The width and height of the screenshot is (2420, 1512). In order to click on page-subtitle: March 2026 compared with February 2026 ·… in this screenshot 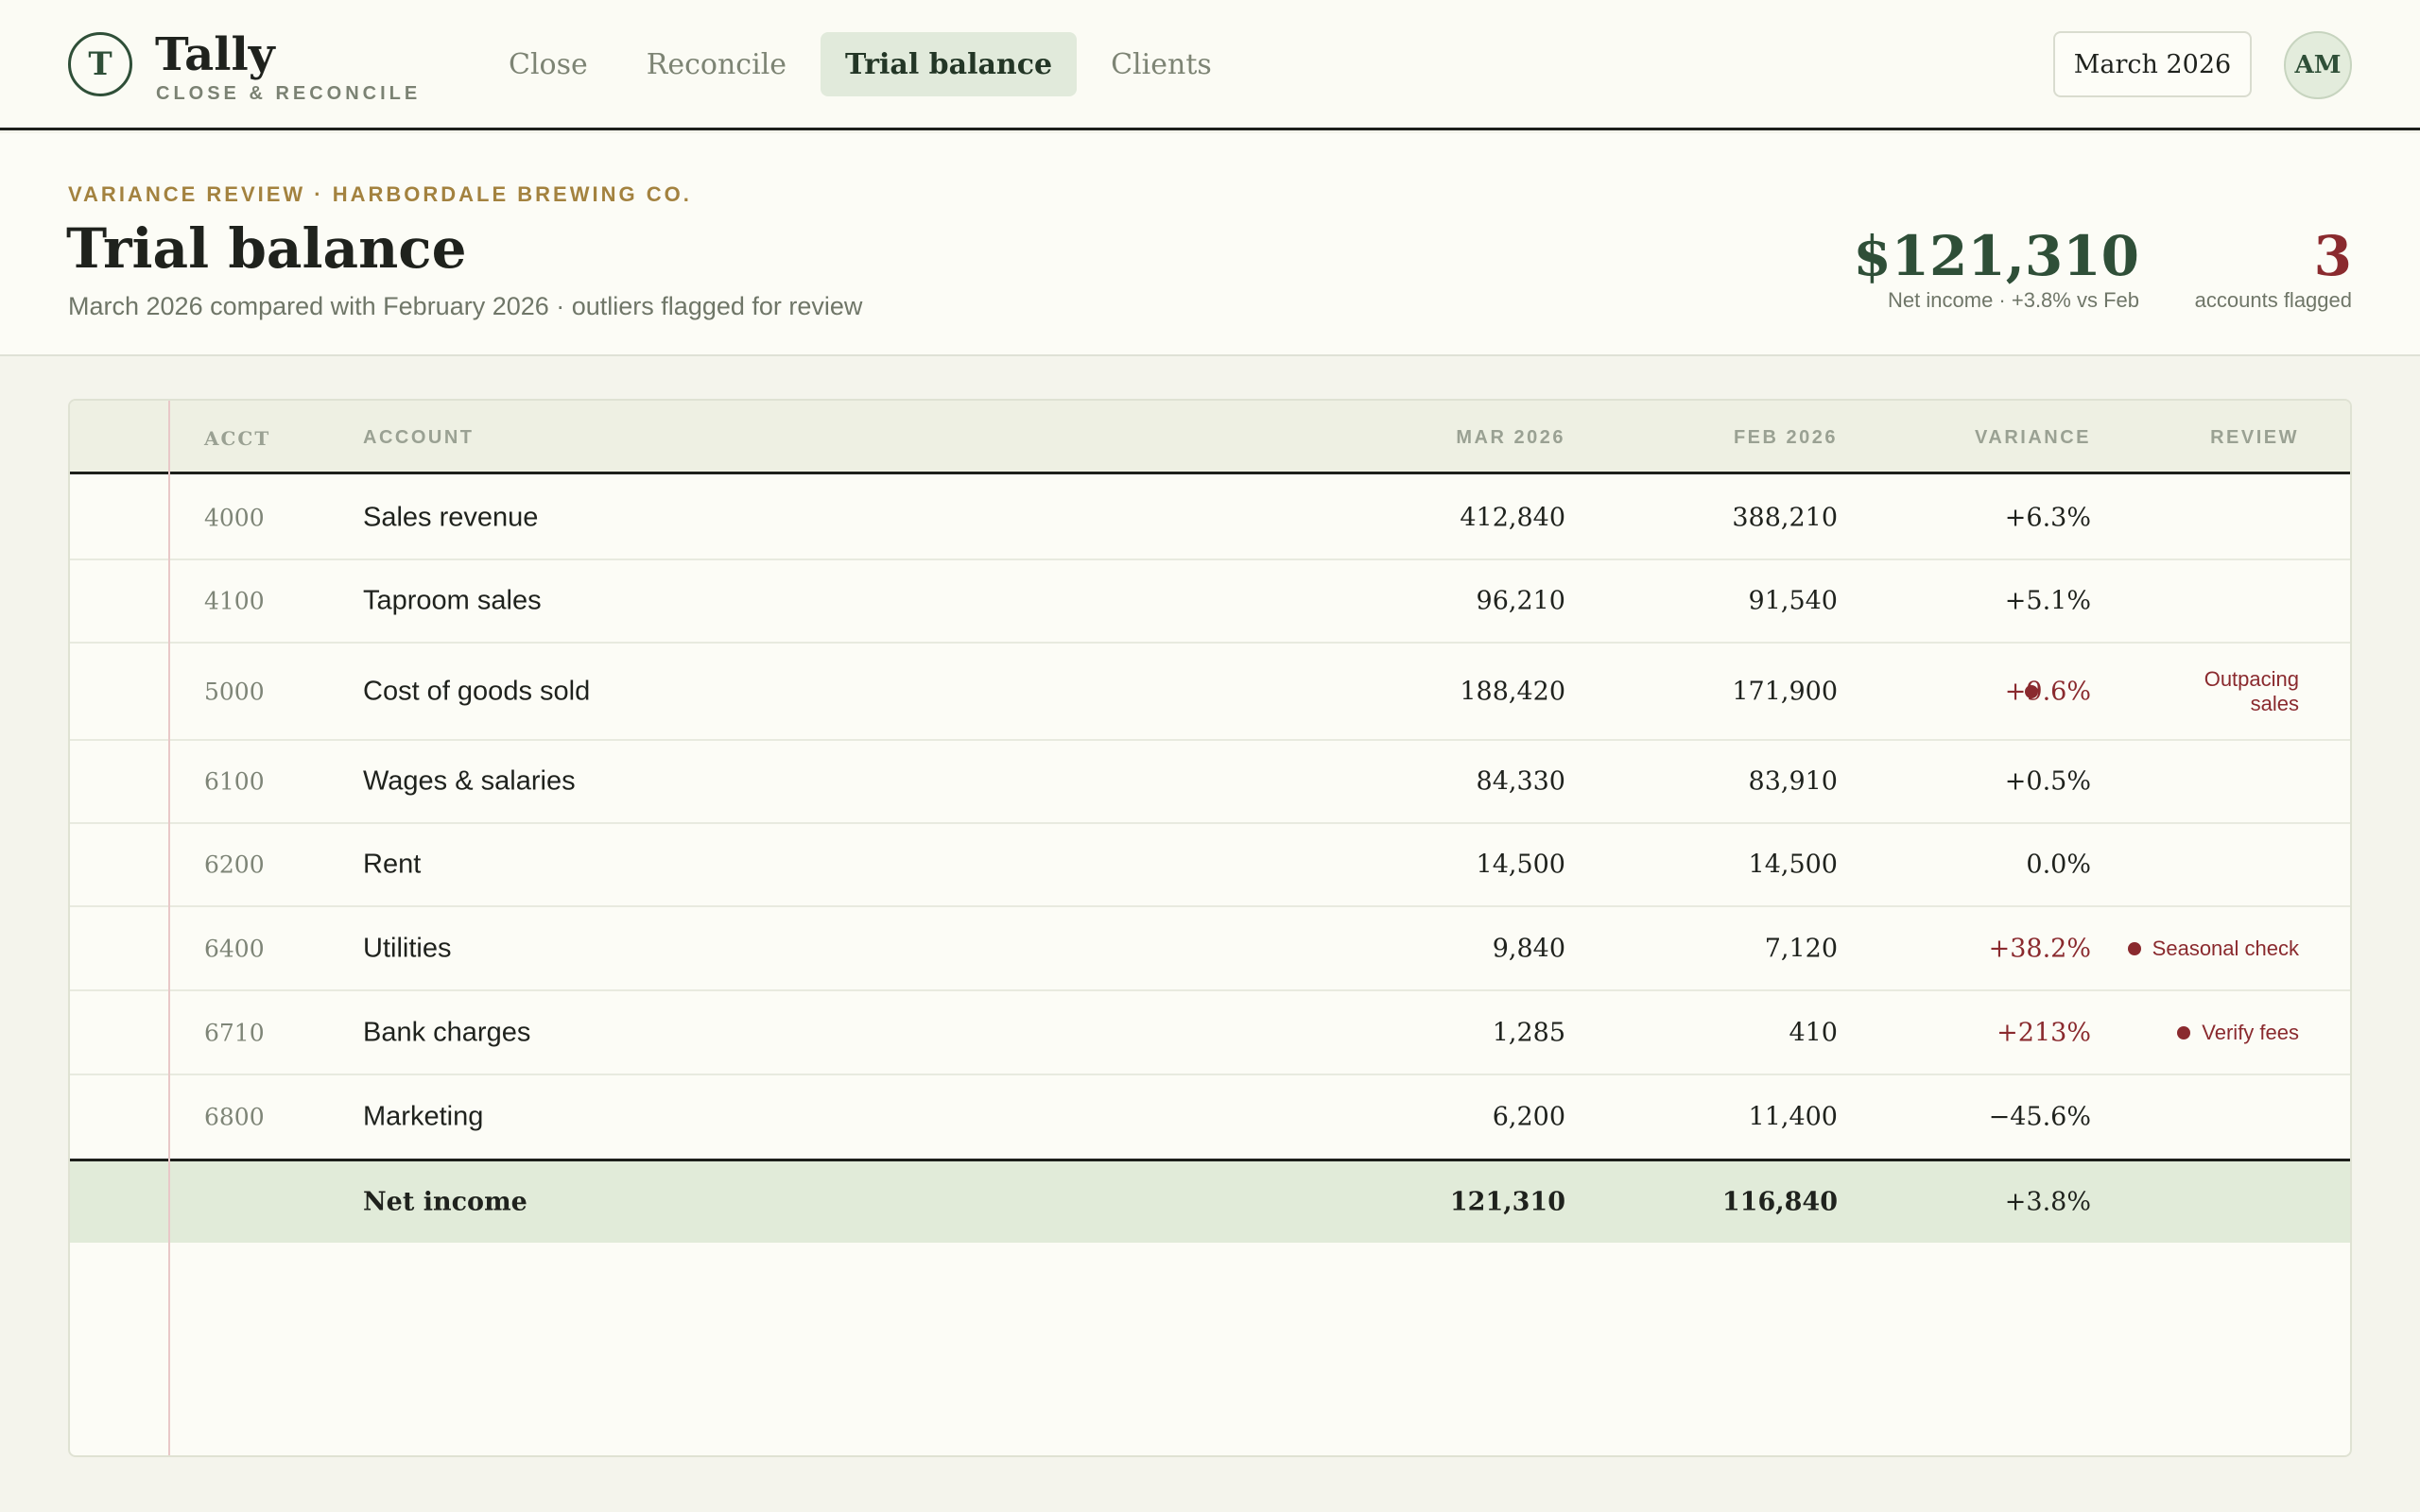, I will do `click(465, 306)`.